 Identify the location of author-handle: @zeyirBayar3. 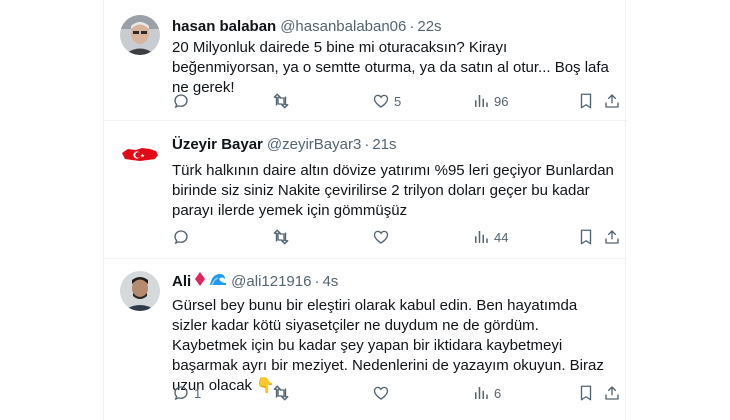
(314, 145).